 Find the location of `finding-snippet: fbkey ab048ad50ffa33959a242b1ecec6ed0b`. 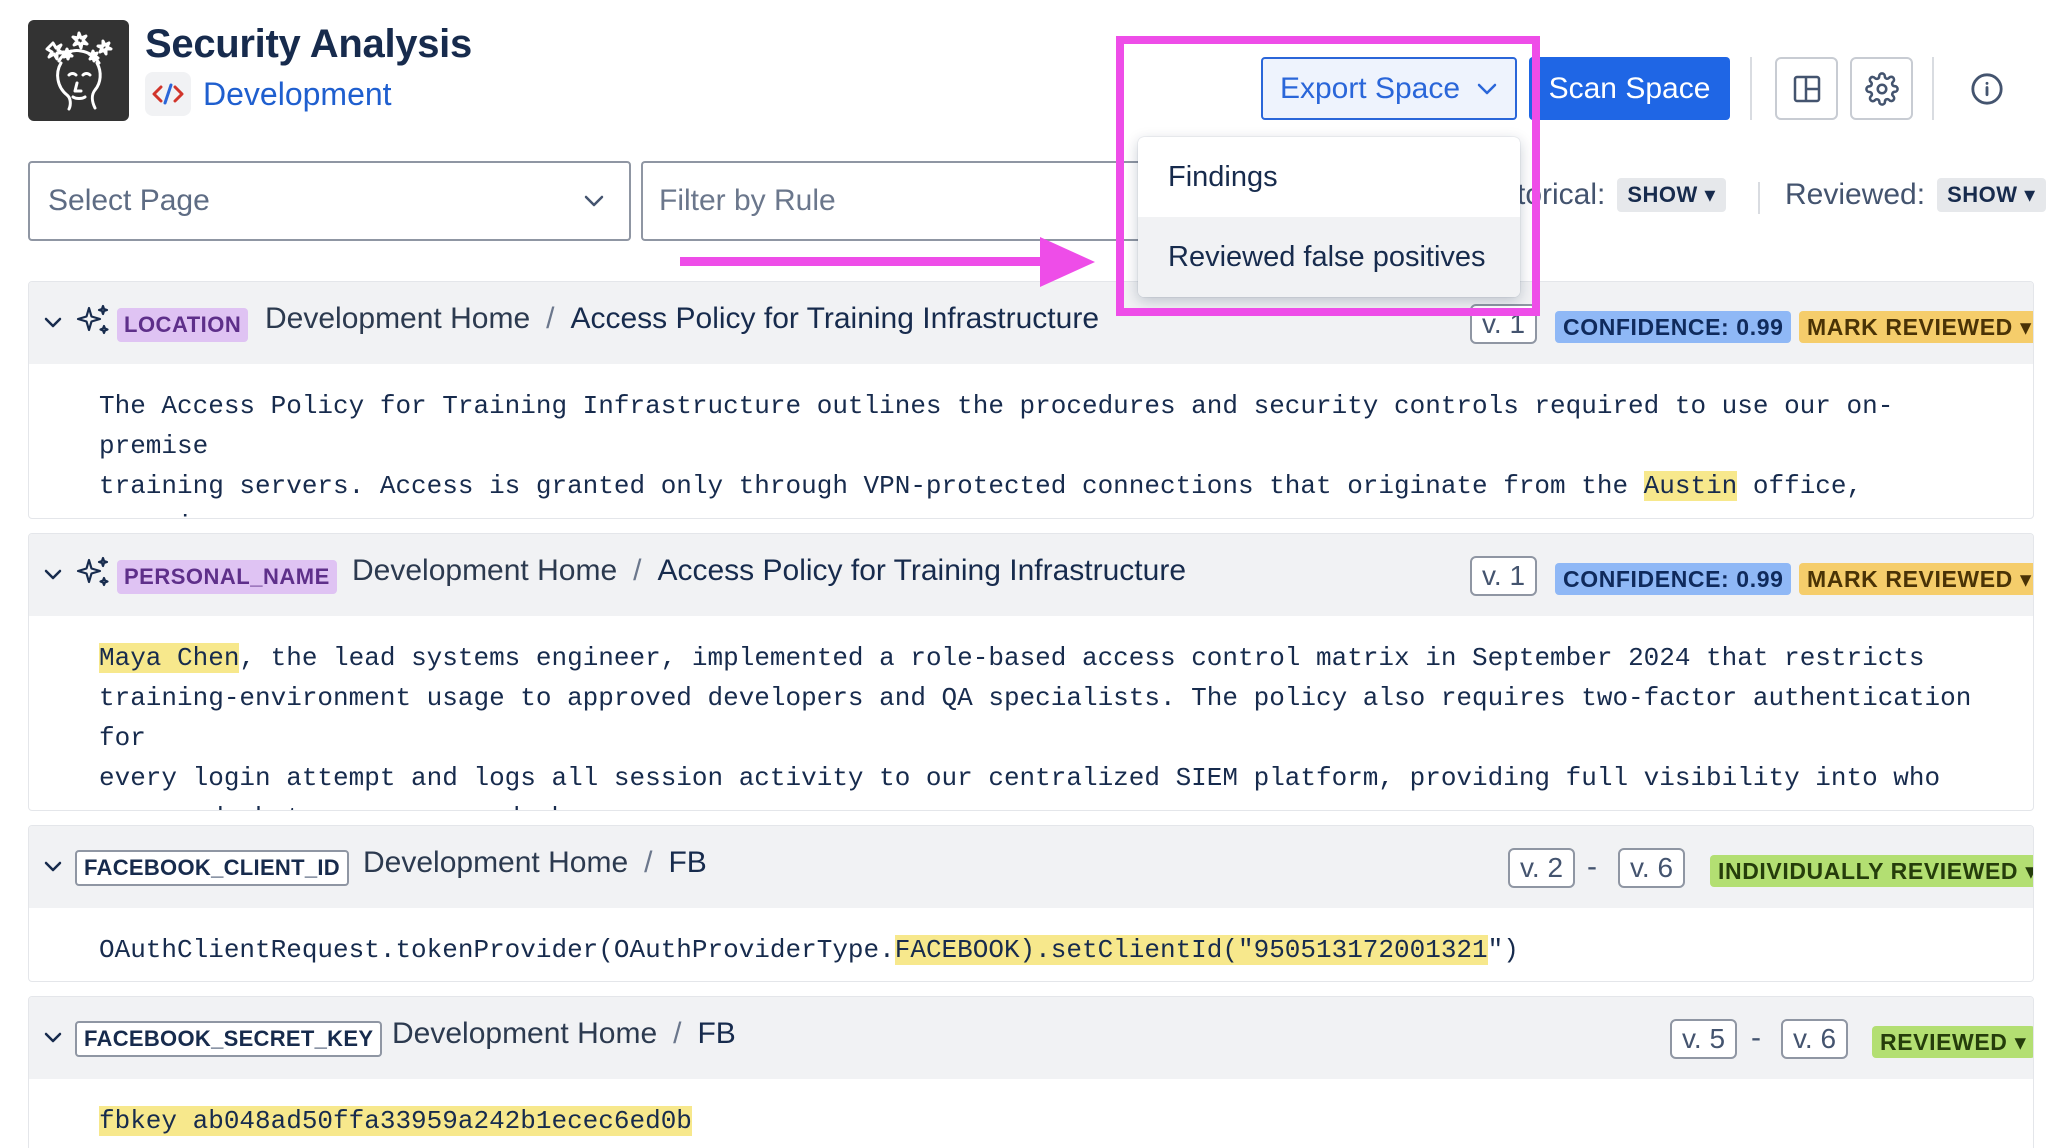

finding-snippet: fbkey ab048ad50ffa33959a242b1ecec6ed0b is located at coordinates (1031, 1113).